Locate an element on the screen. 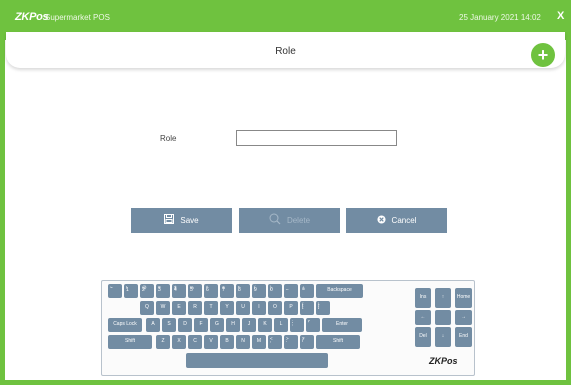  key-down: ↓ is located at coordinates (443, 337).